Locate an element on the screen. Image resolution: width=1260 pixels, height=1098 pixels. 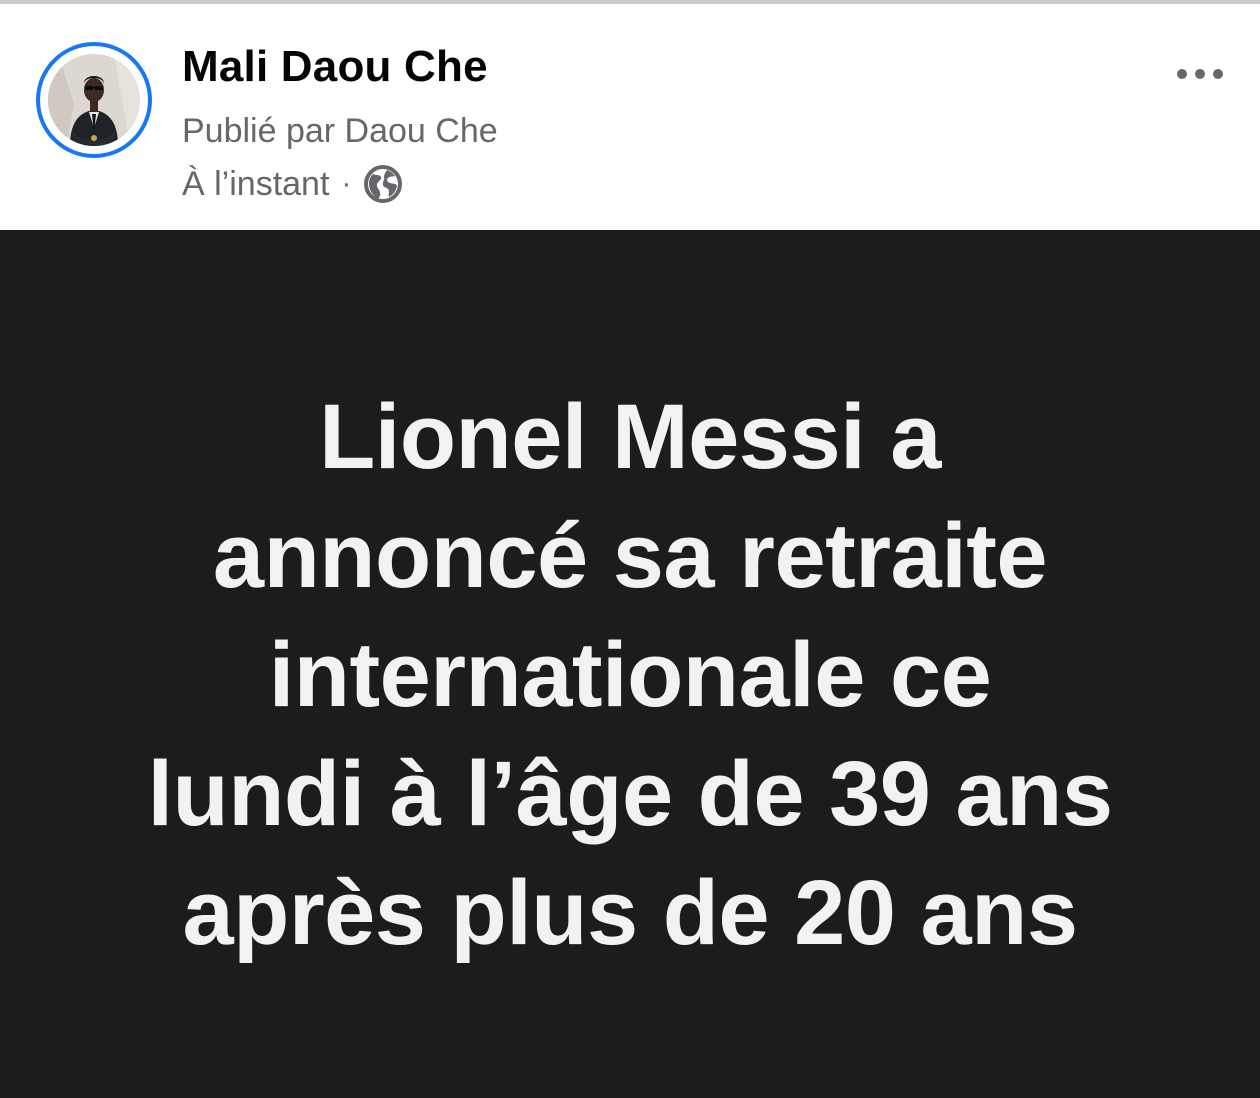
profile-avatar-ring is located at coordinates (94, 100).